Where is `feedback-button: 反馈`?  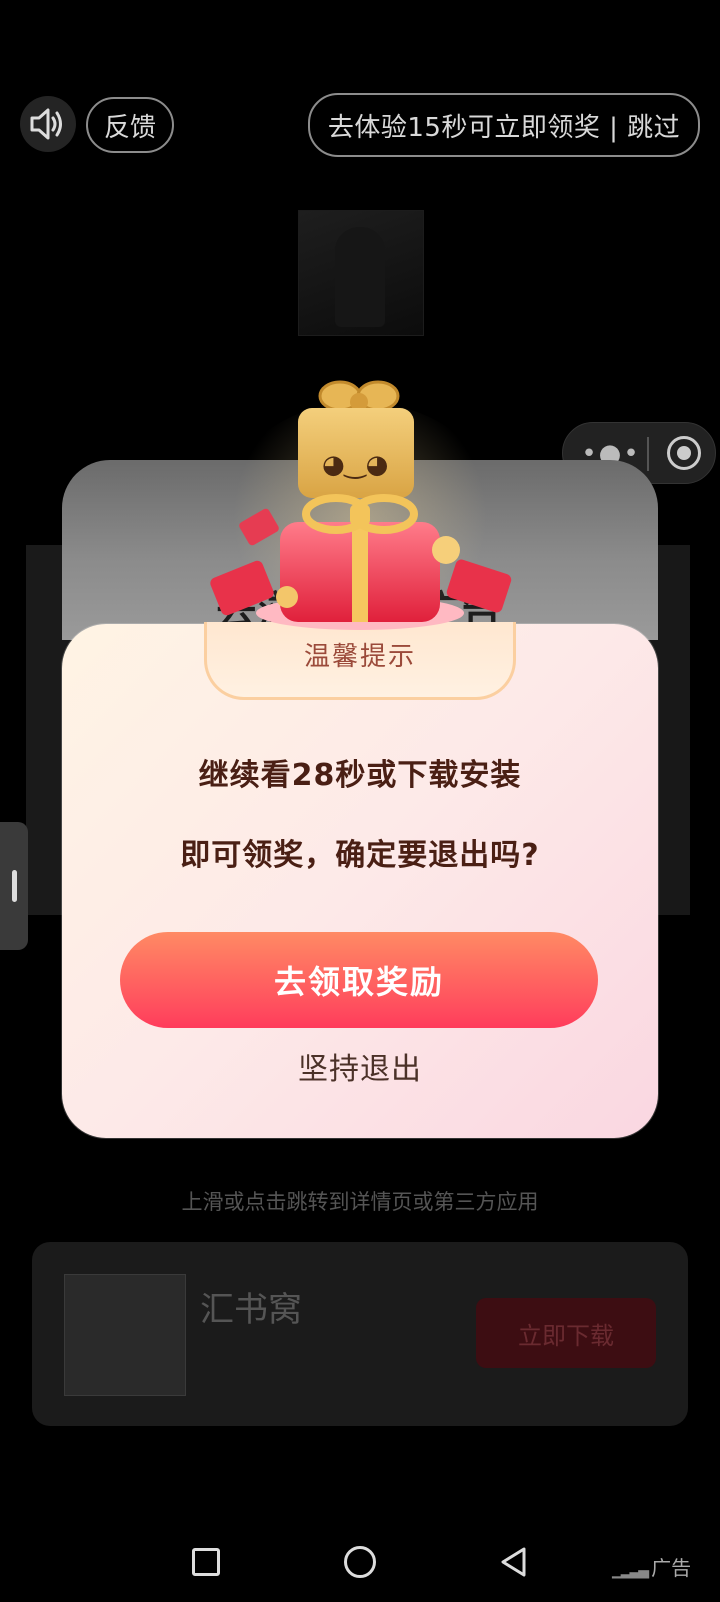 feedback-button: 反馈 is located at coordinates (130, 125).